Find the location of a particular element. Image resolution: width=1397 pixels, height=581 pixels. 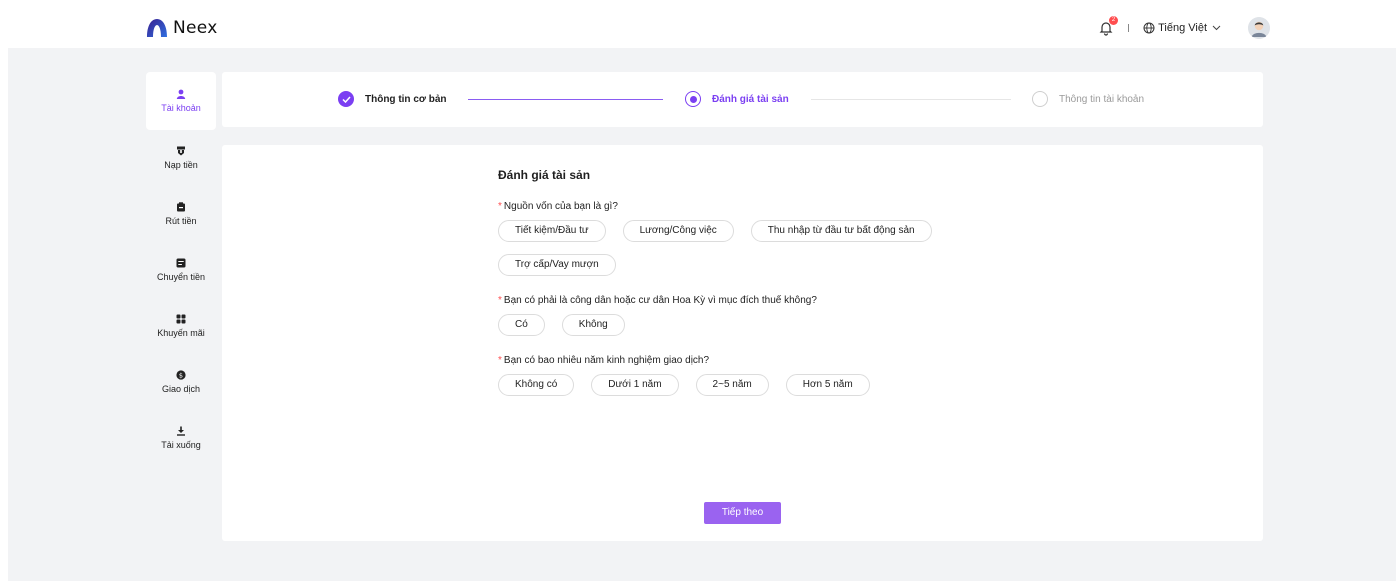

step-label: Thông tin cơ bản is located at coordinates (406, 99).